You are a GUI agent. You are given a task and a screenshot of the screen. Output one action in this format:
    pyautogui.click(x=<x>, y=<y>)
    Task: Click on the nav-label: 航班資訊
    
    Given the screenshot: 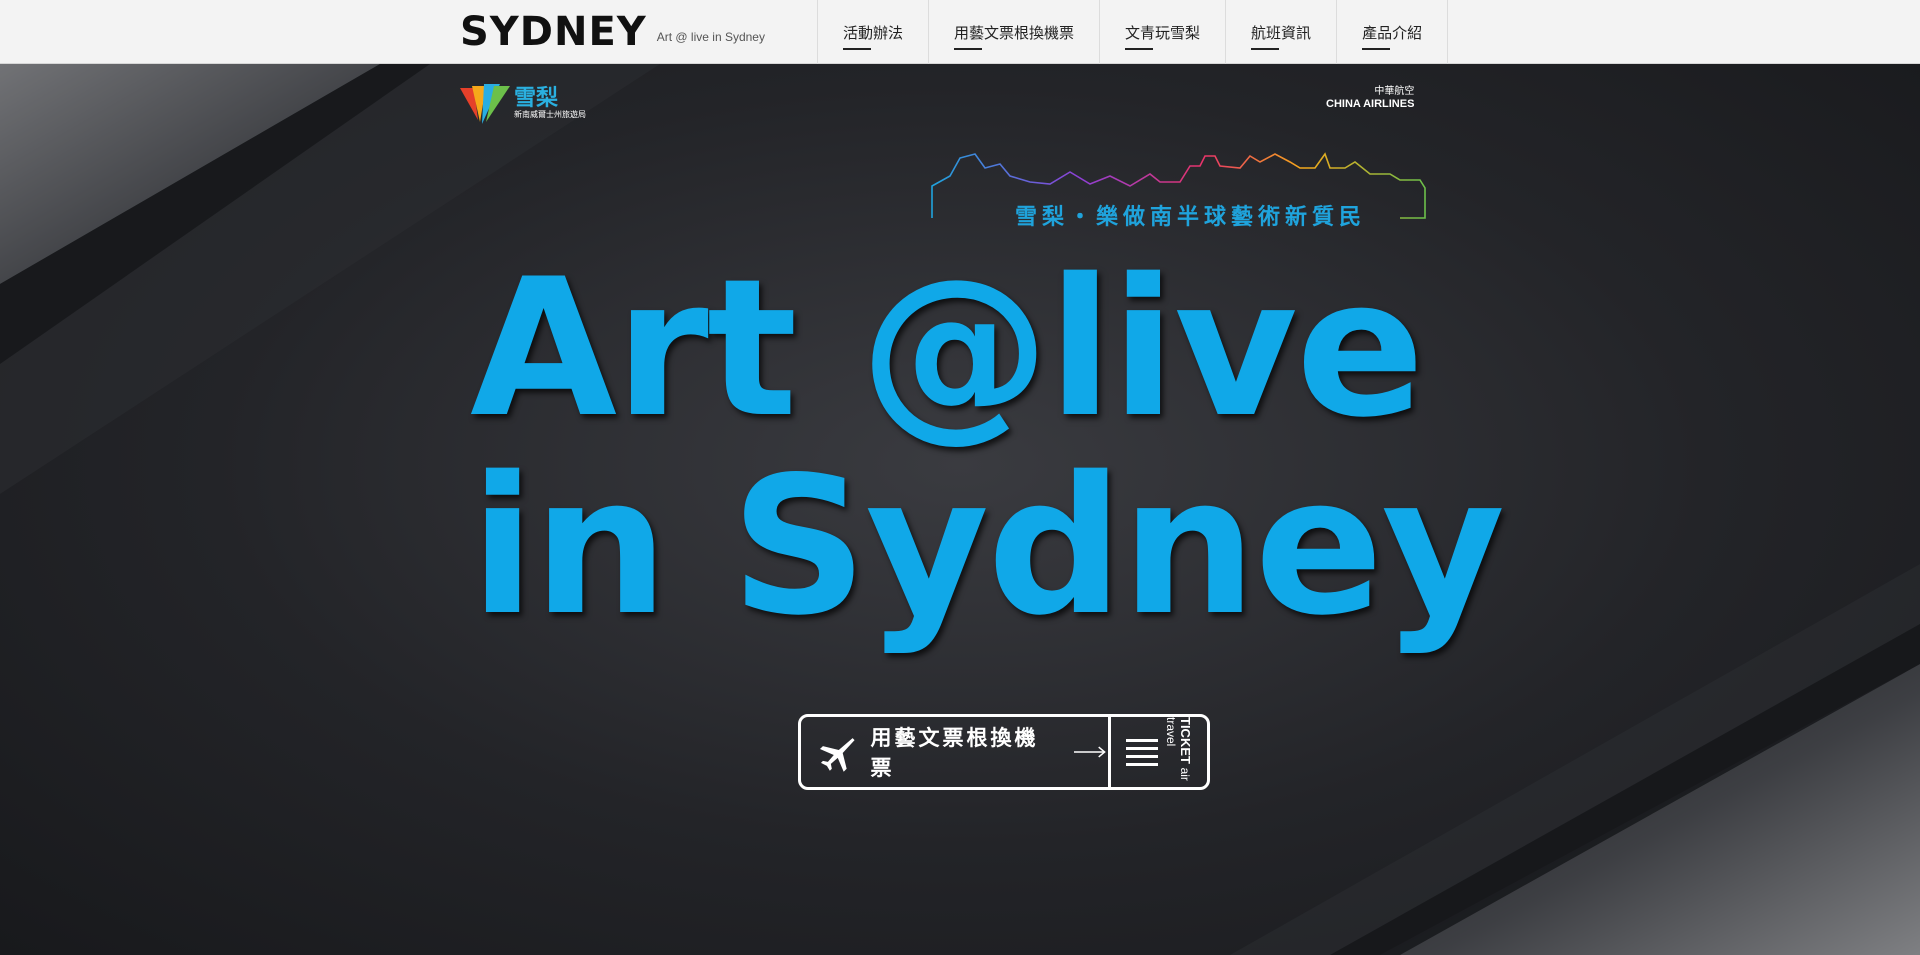 What is the action you would take?
    pyautogui.click(x=1281, y=32)
    